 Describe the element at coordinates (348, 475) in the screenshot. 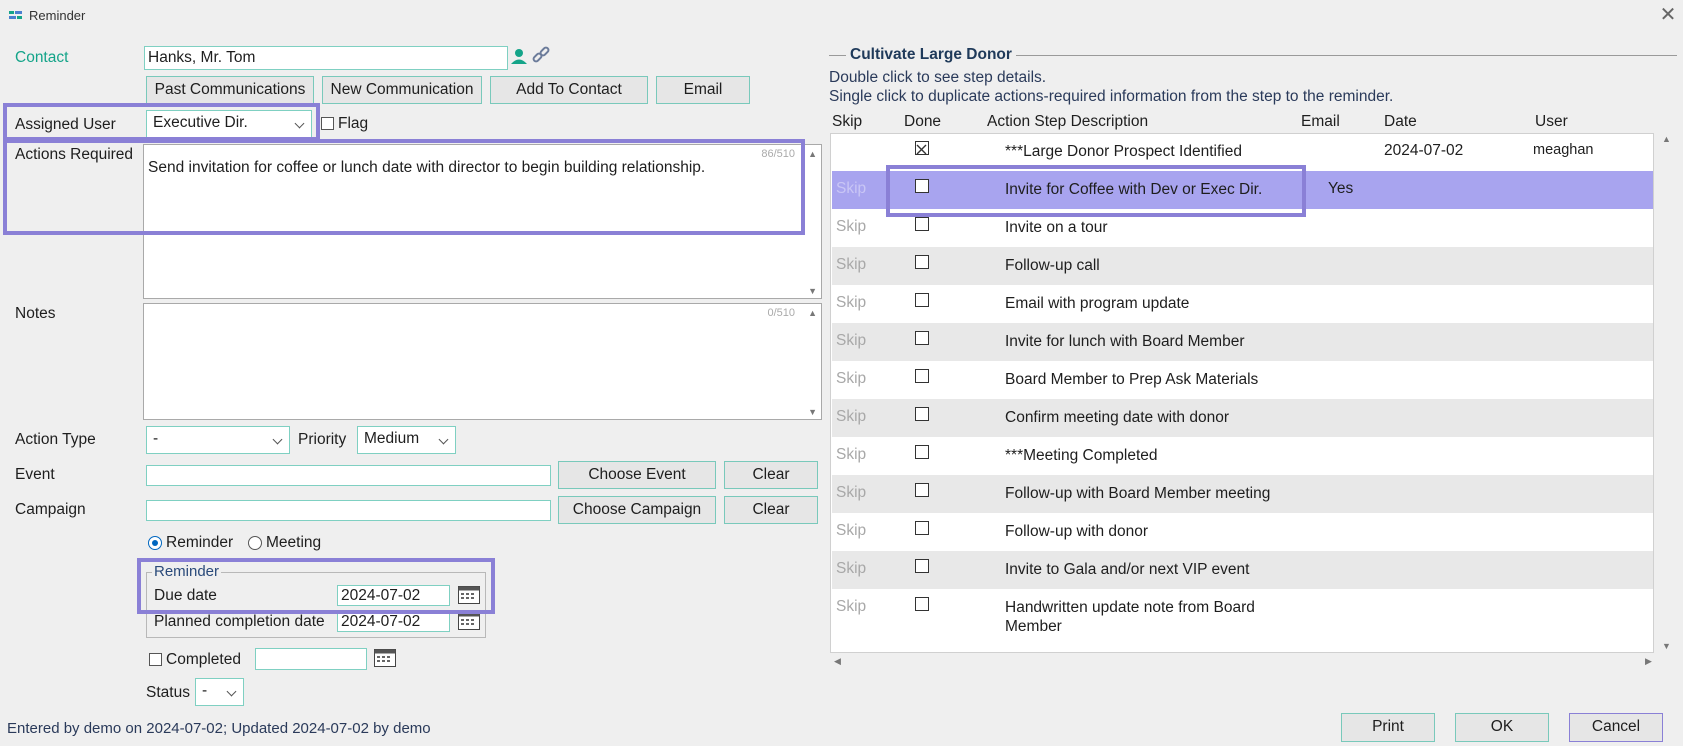

I see `event-field` at that location.